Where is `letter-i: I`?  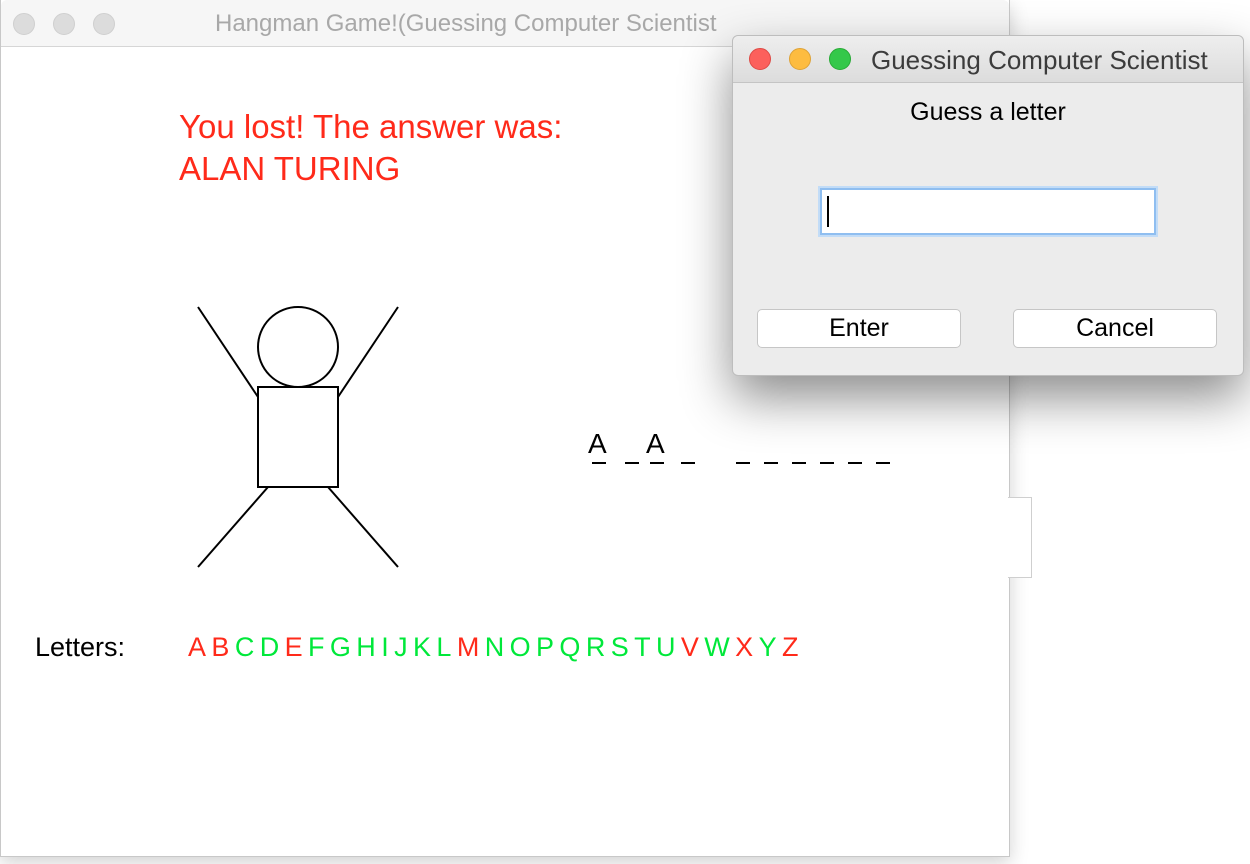
letter-i: I is located at coordinates (385, 647).